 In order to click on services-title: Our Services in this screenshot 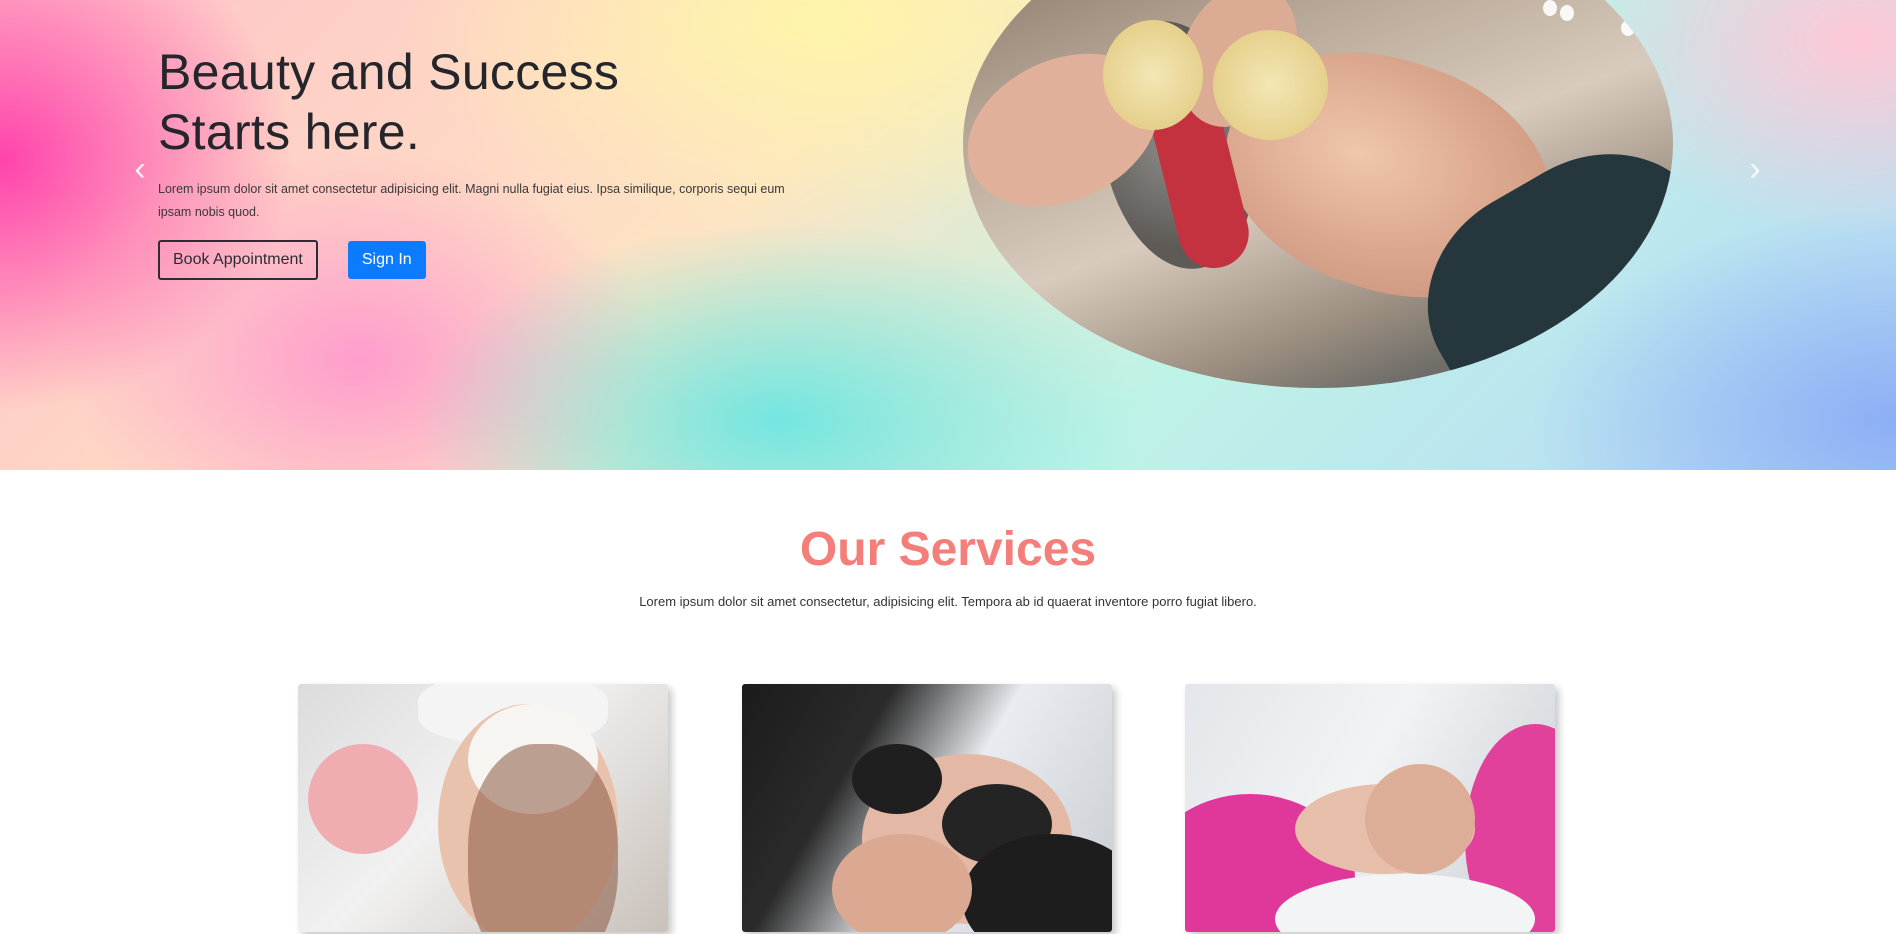, I will do `click(948, 549)`.